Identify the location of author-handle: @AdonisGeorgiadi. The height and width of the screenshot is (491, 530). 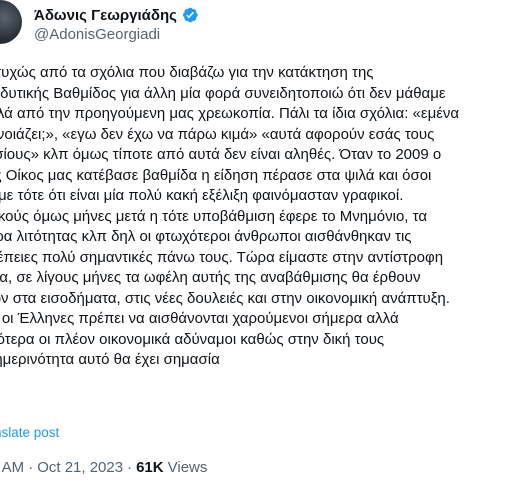
(97, 34).